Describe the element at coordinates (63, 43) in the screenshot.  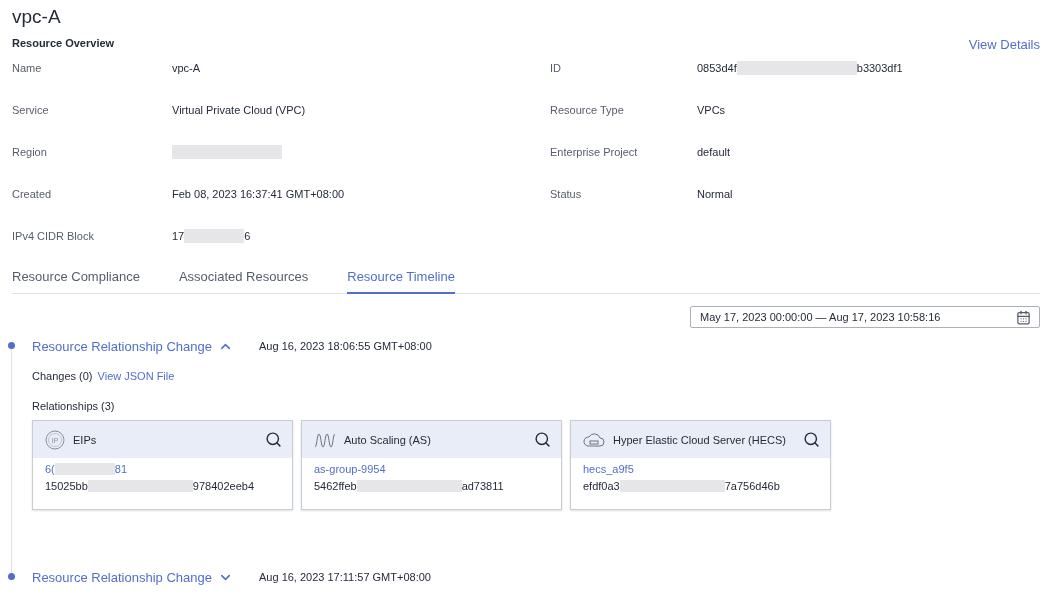
I see `section-heading: Resource Overview` at that location.